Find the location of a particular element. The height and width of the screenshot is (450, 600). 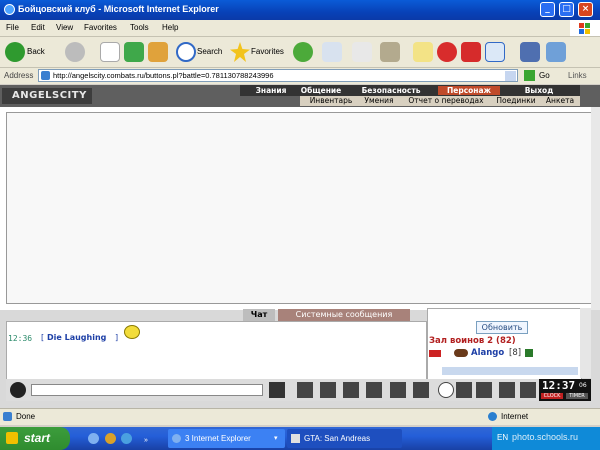

nav-otchet: Отчет о переводах is located at coordinates (446, 100).